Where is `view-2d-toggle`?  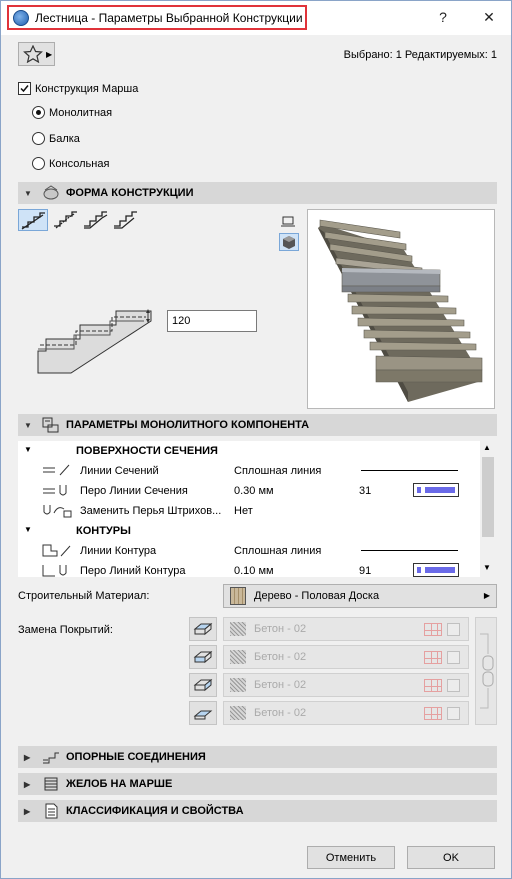
view-2d-toggle is located at coordinates (288, 222).